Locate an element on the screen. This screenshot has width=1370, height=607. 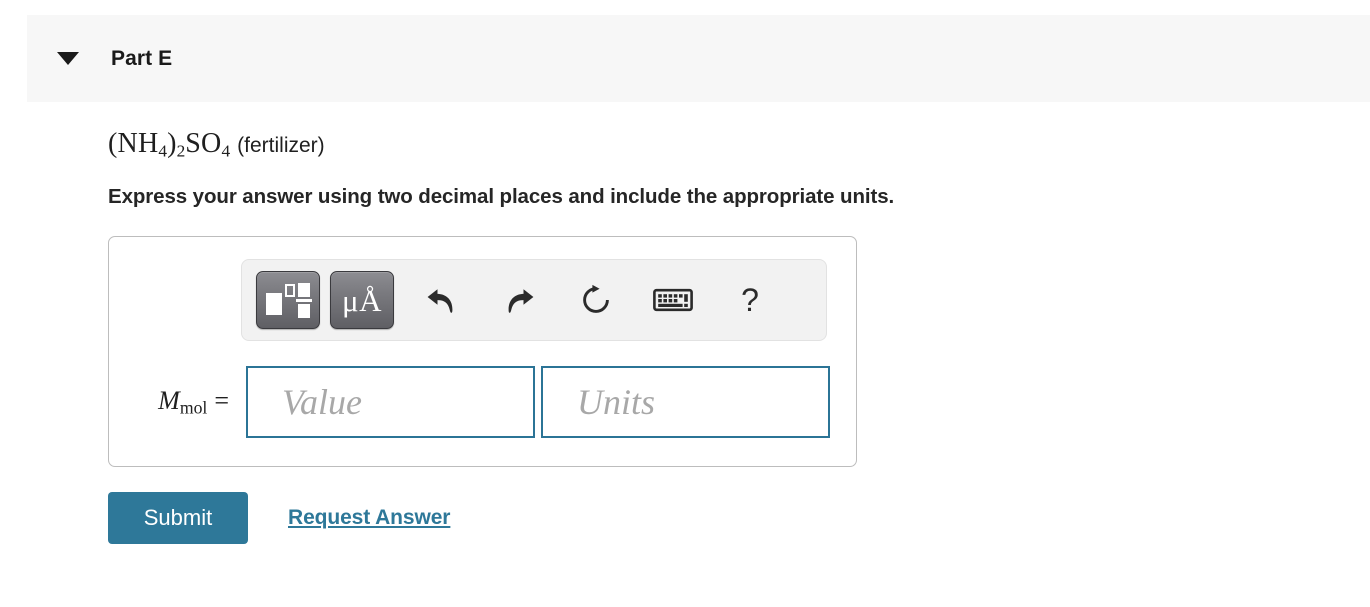
part-header: Part E is located at coordinates (698, 58).